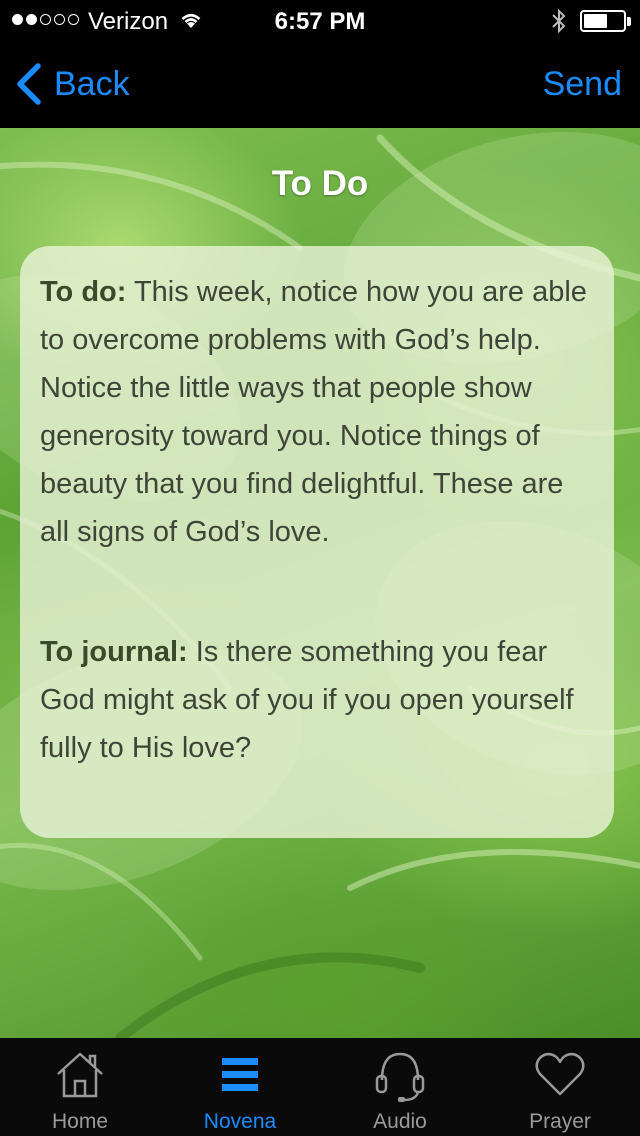 Image resolution: width=640 pixels, height=1136 pixels. I want to click on navigation-bar: Back Send, so click(320, 84).